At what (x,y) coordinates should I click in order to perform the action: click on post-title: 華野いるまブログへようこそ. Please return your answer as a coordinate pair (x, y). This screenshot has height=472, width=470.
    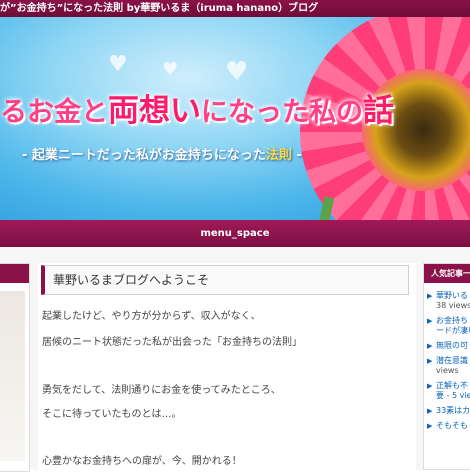
    Looking at the image, I should click on (225, 280).